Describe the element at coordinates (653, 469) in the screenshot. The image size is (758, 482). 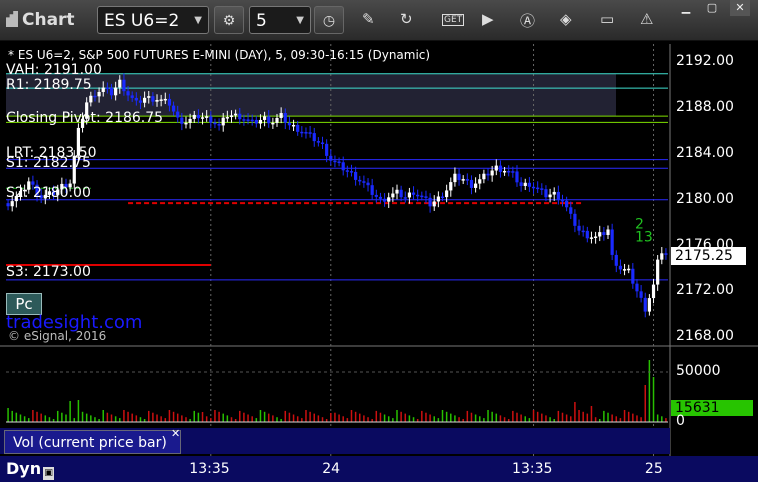
I see `x-tick-label: 25` at that location.